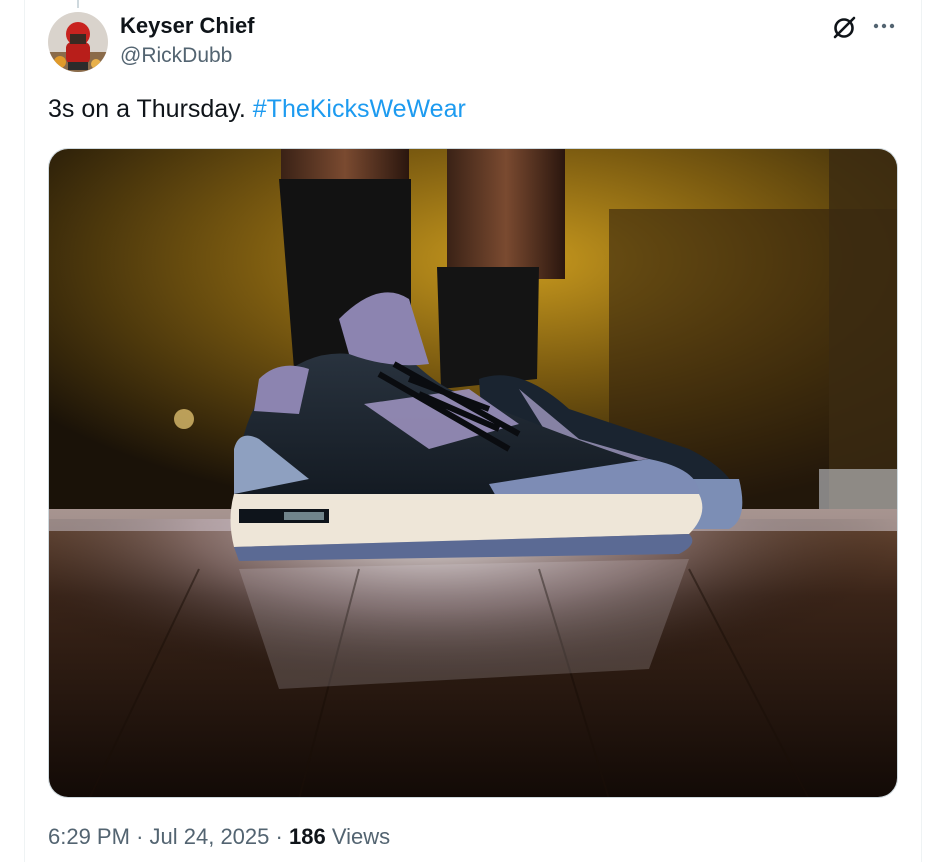 This screenshot has width=936, height=862. Describe the element at coordinates (209, 836) in the screenshot. I see `tweet-date: Jul 24, 2025` at that location.